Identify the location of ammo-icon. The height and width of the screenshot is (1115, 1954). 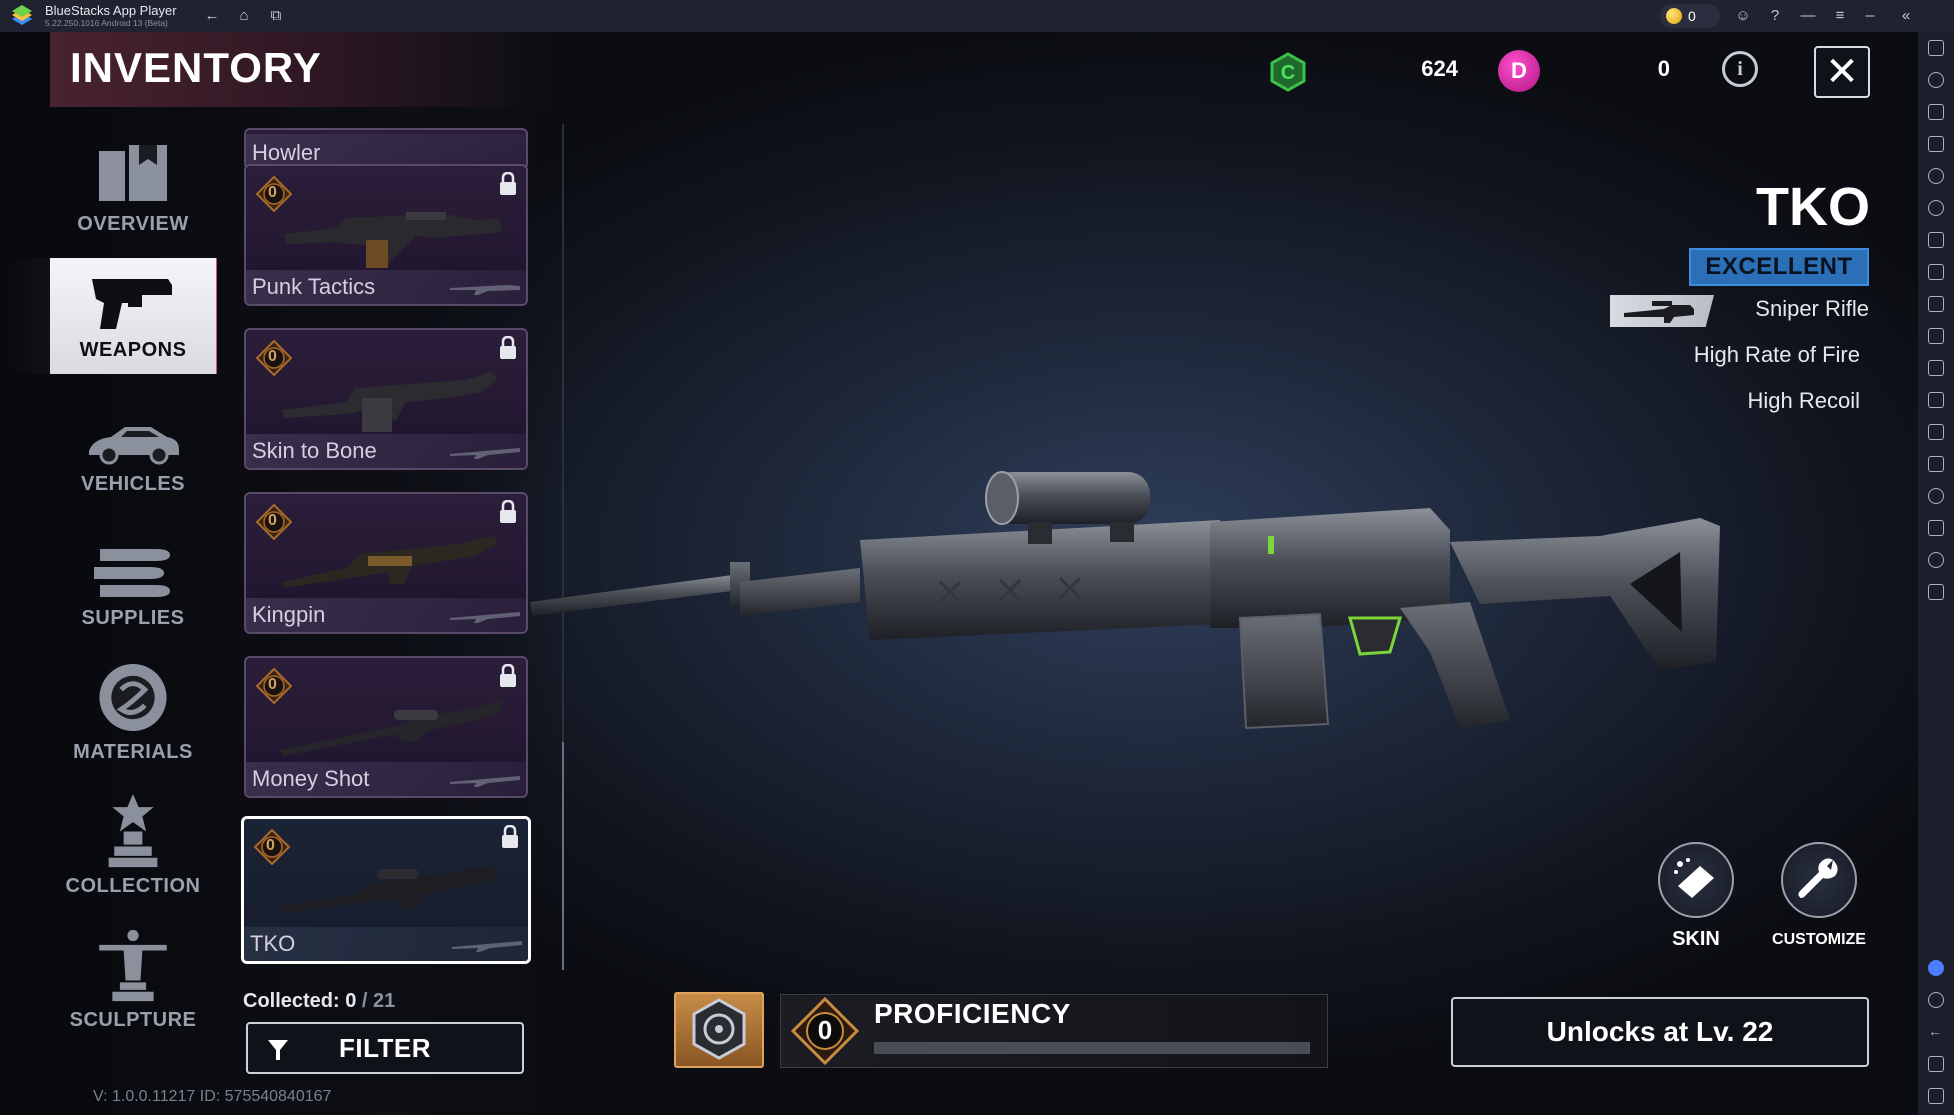
(132, 573).